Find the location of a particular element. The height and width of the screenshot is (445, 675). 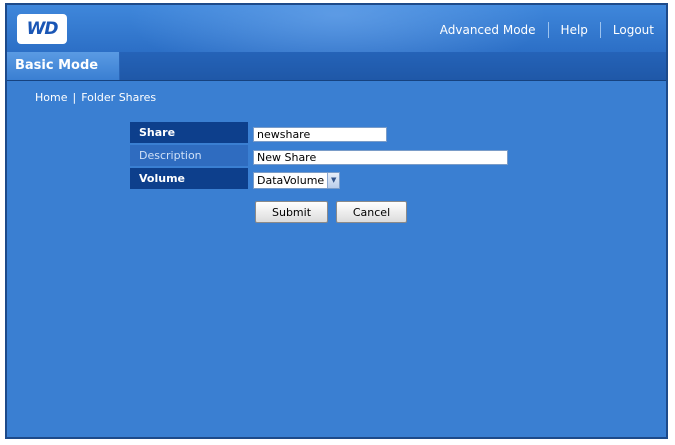

submit-button: Submit is located at coordinates (291, 212).